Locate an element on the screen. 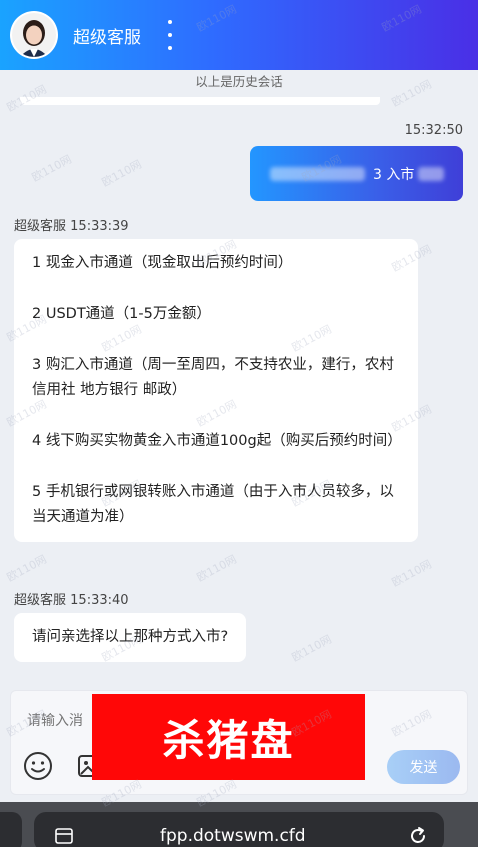  received-message-bubble: 请问亲选择以上那种方式入市? is located at coordinates (130, 637).